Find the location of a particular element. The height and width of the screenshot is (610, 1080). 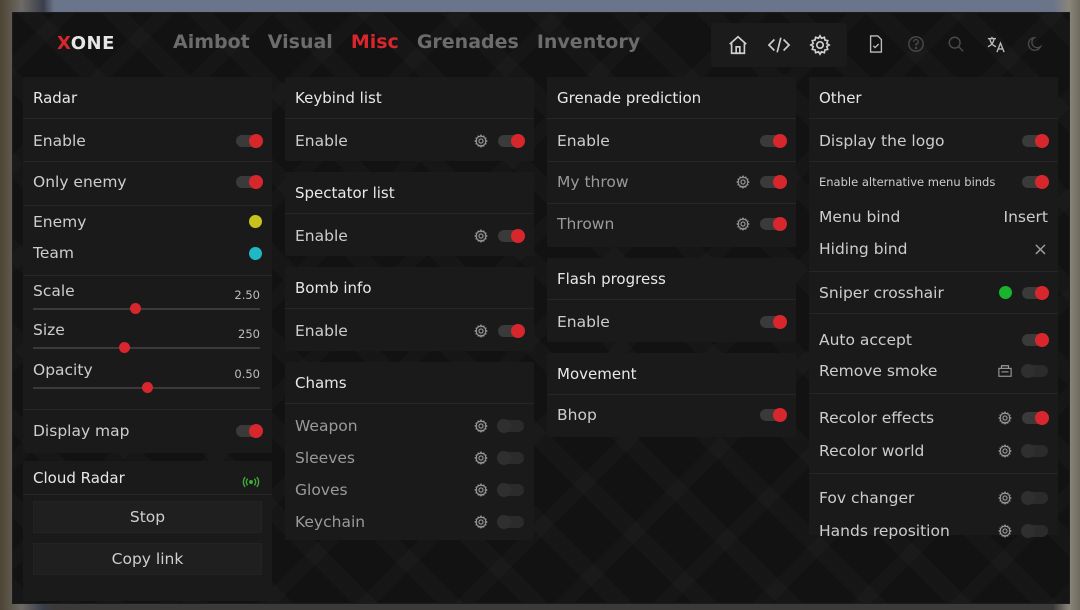

file-check-icon is located at coordinates (876, 44).